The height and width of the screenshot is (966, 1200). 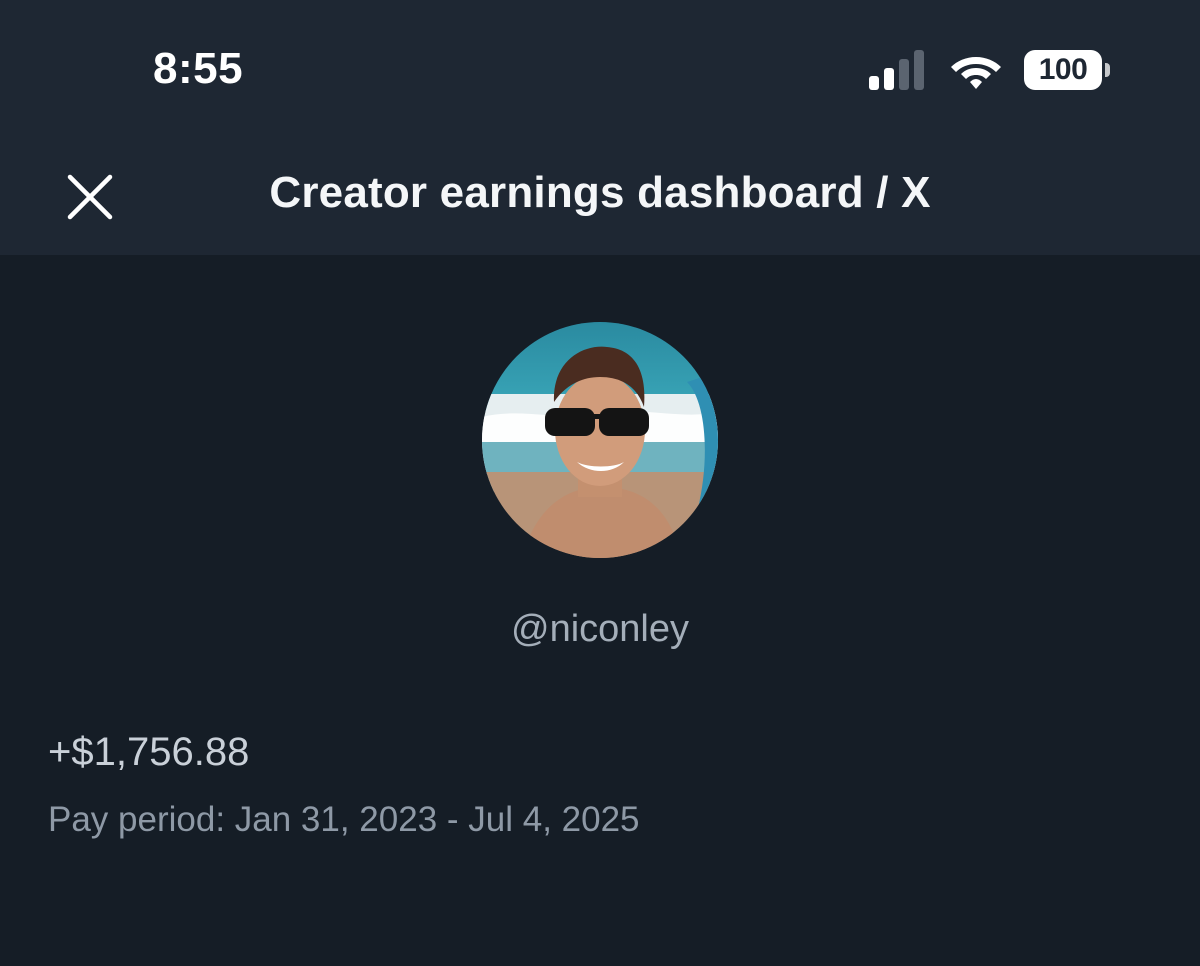 I want to click on battery-level: 100, so click(x=1063, y=69).